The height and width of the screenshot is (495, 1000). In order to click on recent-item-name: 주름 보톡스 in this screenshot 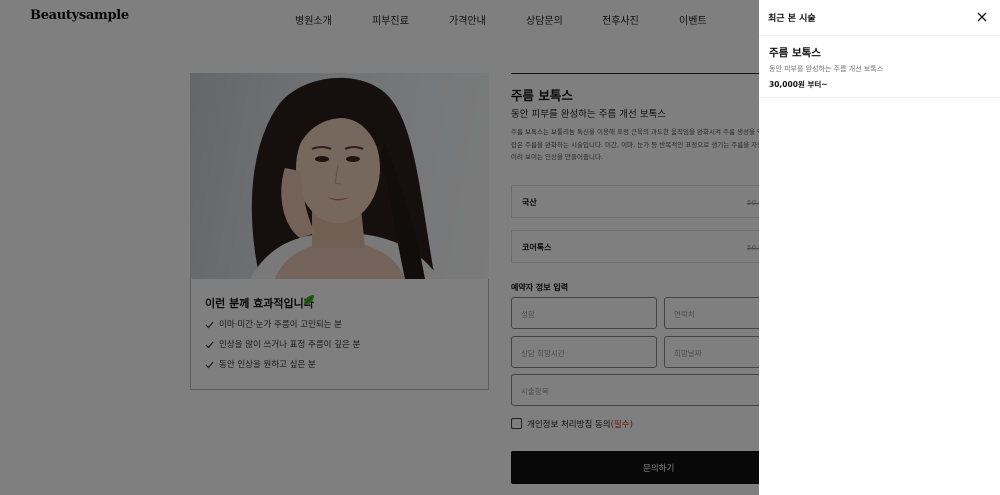, I will do `click(795, 53)`.